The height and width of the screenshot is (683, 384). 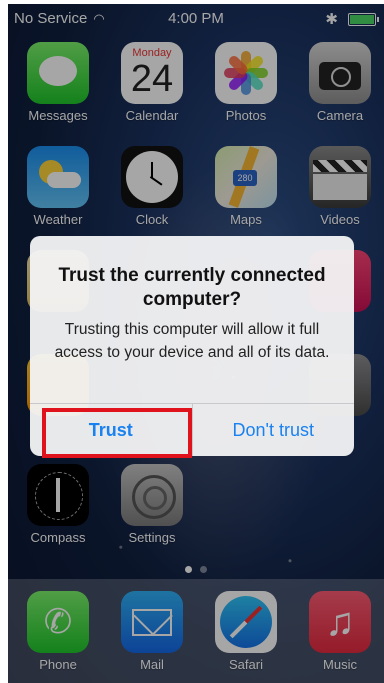 What do you see at coordinates (274, 430) in the screenshot?
I see `dont-trust-button: Don't trust` at bounding box center [274, 430].